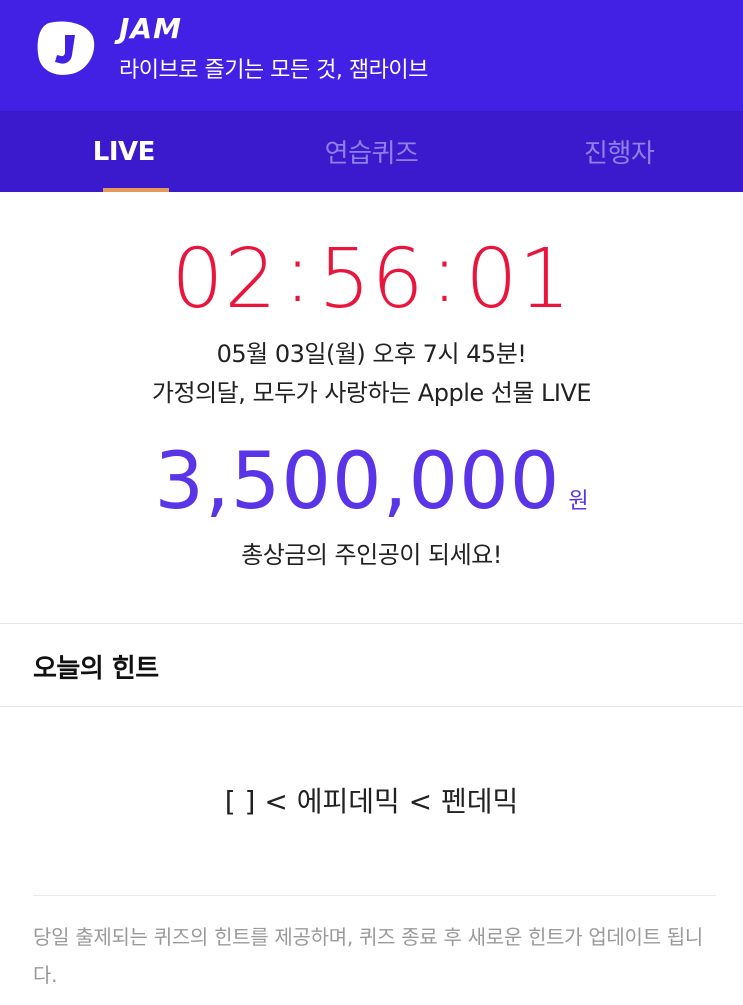  I want to click on event-date: 05월 03일(월) 오후 7시 45분!, so click(371, 354).